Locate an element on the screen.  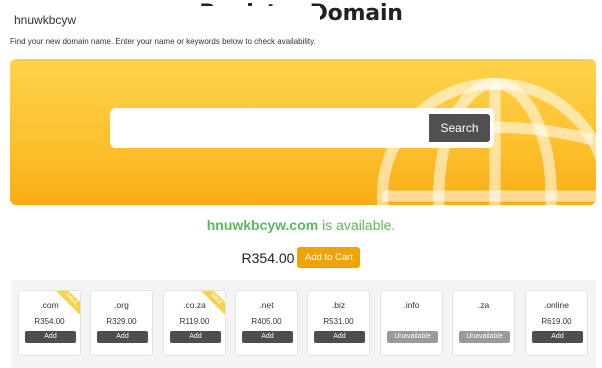
tld-price: R531.00 is located at coordinates (338, 321).